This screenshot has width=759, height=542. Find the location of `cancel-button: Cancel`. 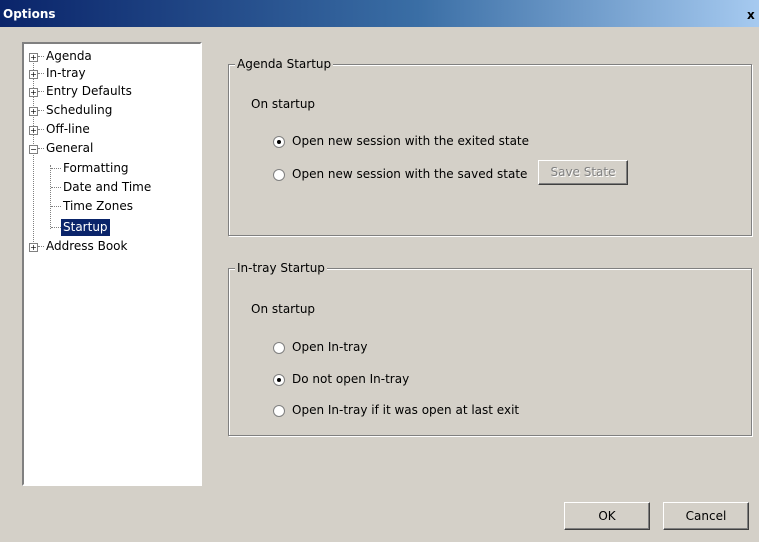

cancel-button: Cancel is located at coordinates (706, 516).